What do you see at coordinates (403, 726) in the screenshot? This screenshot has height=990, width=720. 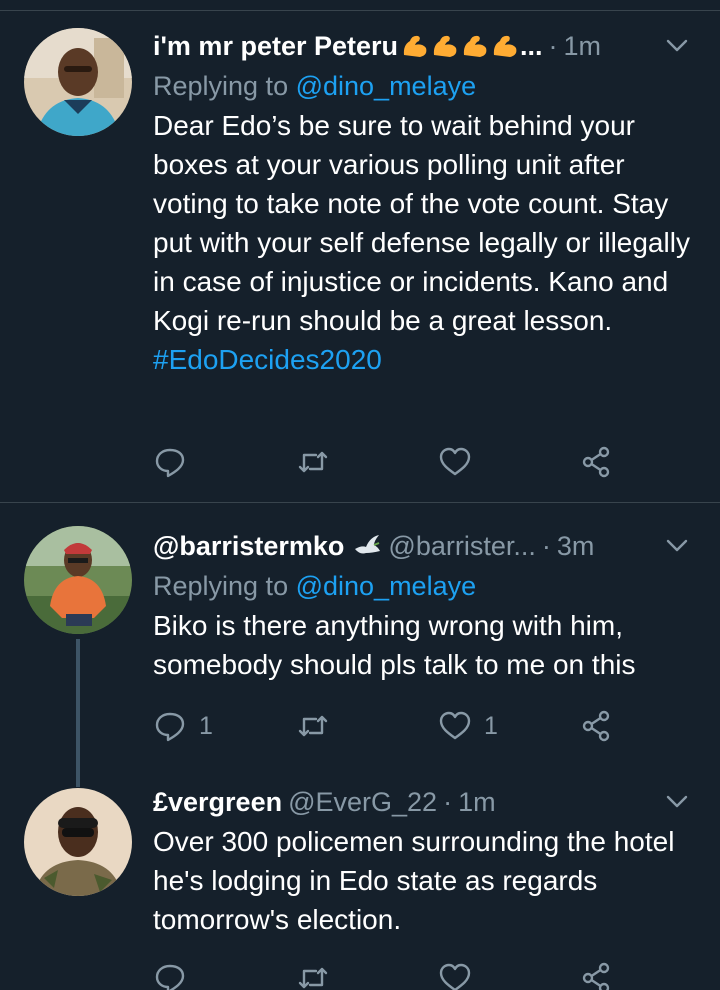 I see `tweet-actions: 1 1` at bounding box center [403, 726].